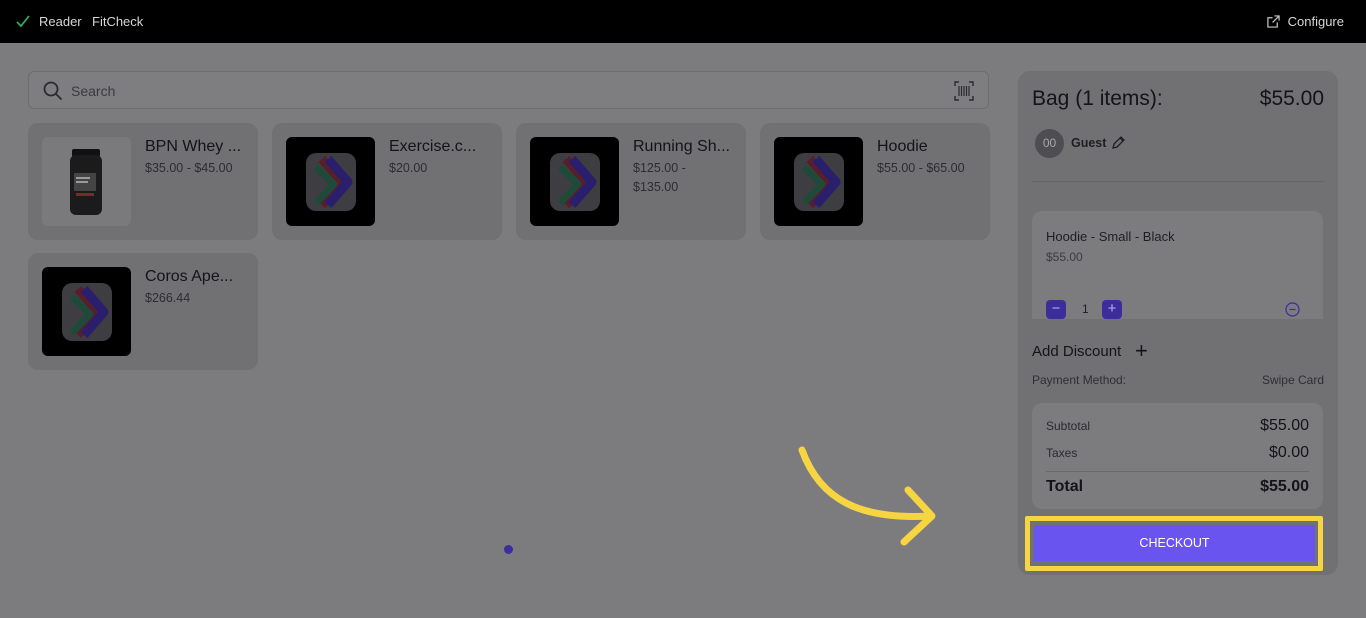  I want to click on protein-tub-icon, so click(86, 182).